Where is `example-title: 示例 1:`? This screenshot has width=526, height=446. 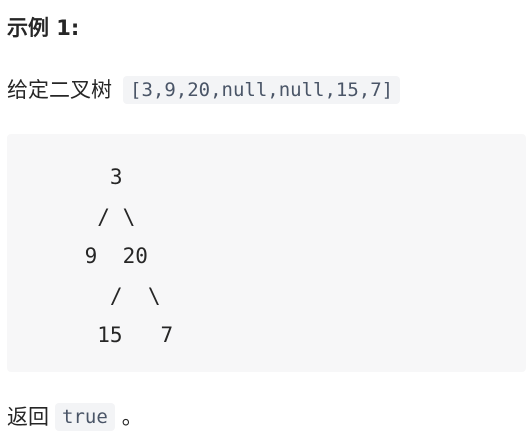
example-title: 示例 1: is located at coordinates (43, 28).